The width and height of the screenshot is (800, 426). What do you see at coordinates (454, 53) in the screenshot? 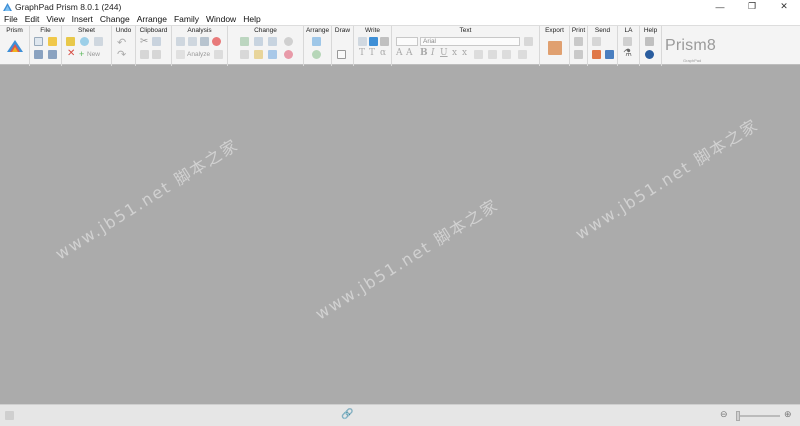
I see `subscript-icon: x` at bounding box center [454, 53].